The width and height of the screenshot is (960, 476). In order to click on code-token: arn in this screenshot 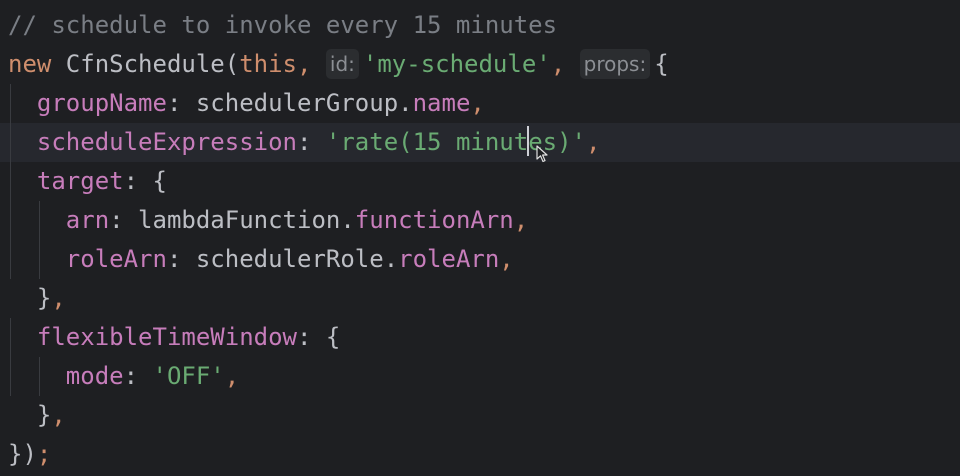, I will do `click(87, 220)`.